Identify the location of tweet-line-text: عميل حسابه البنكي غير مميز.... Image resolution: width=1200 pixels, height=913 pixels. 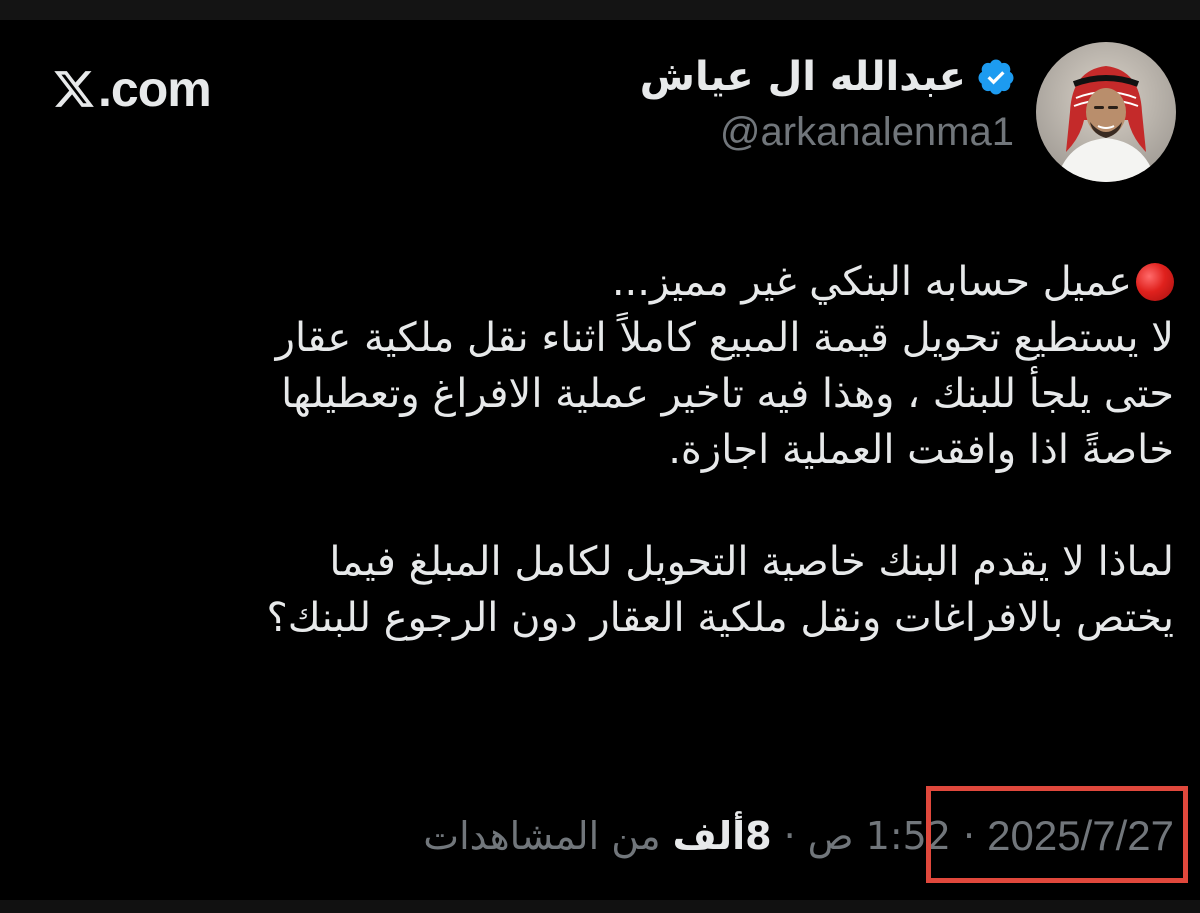
(871, 282).